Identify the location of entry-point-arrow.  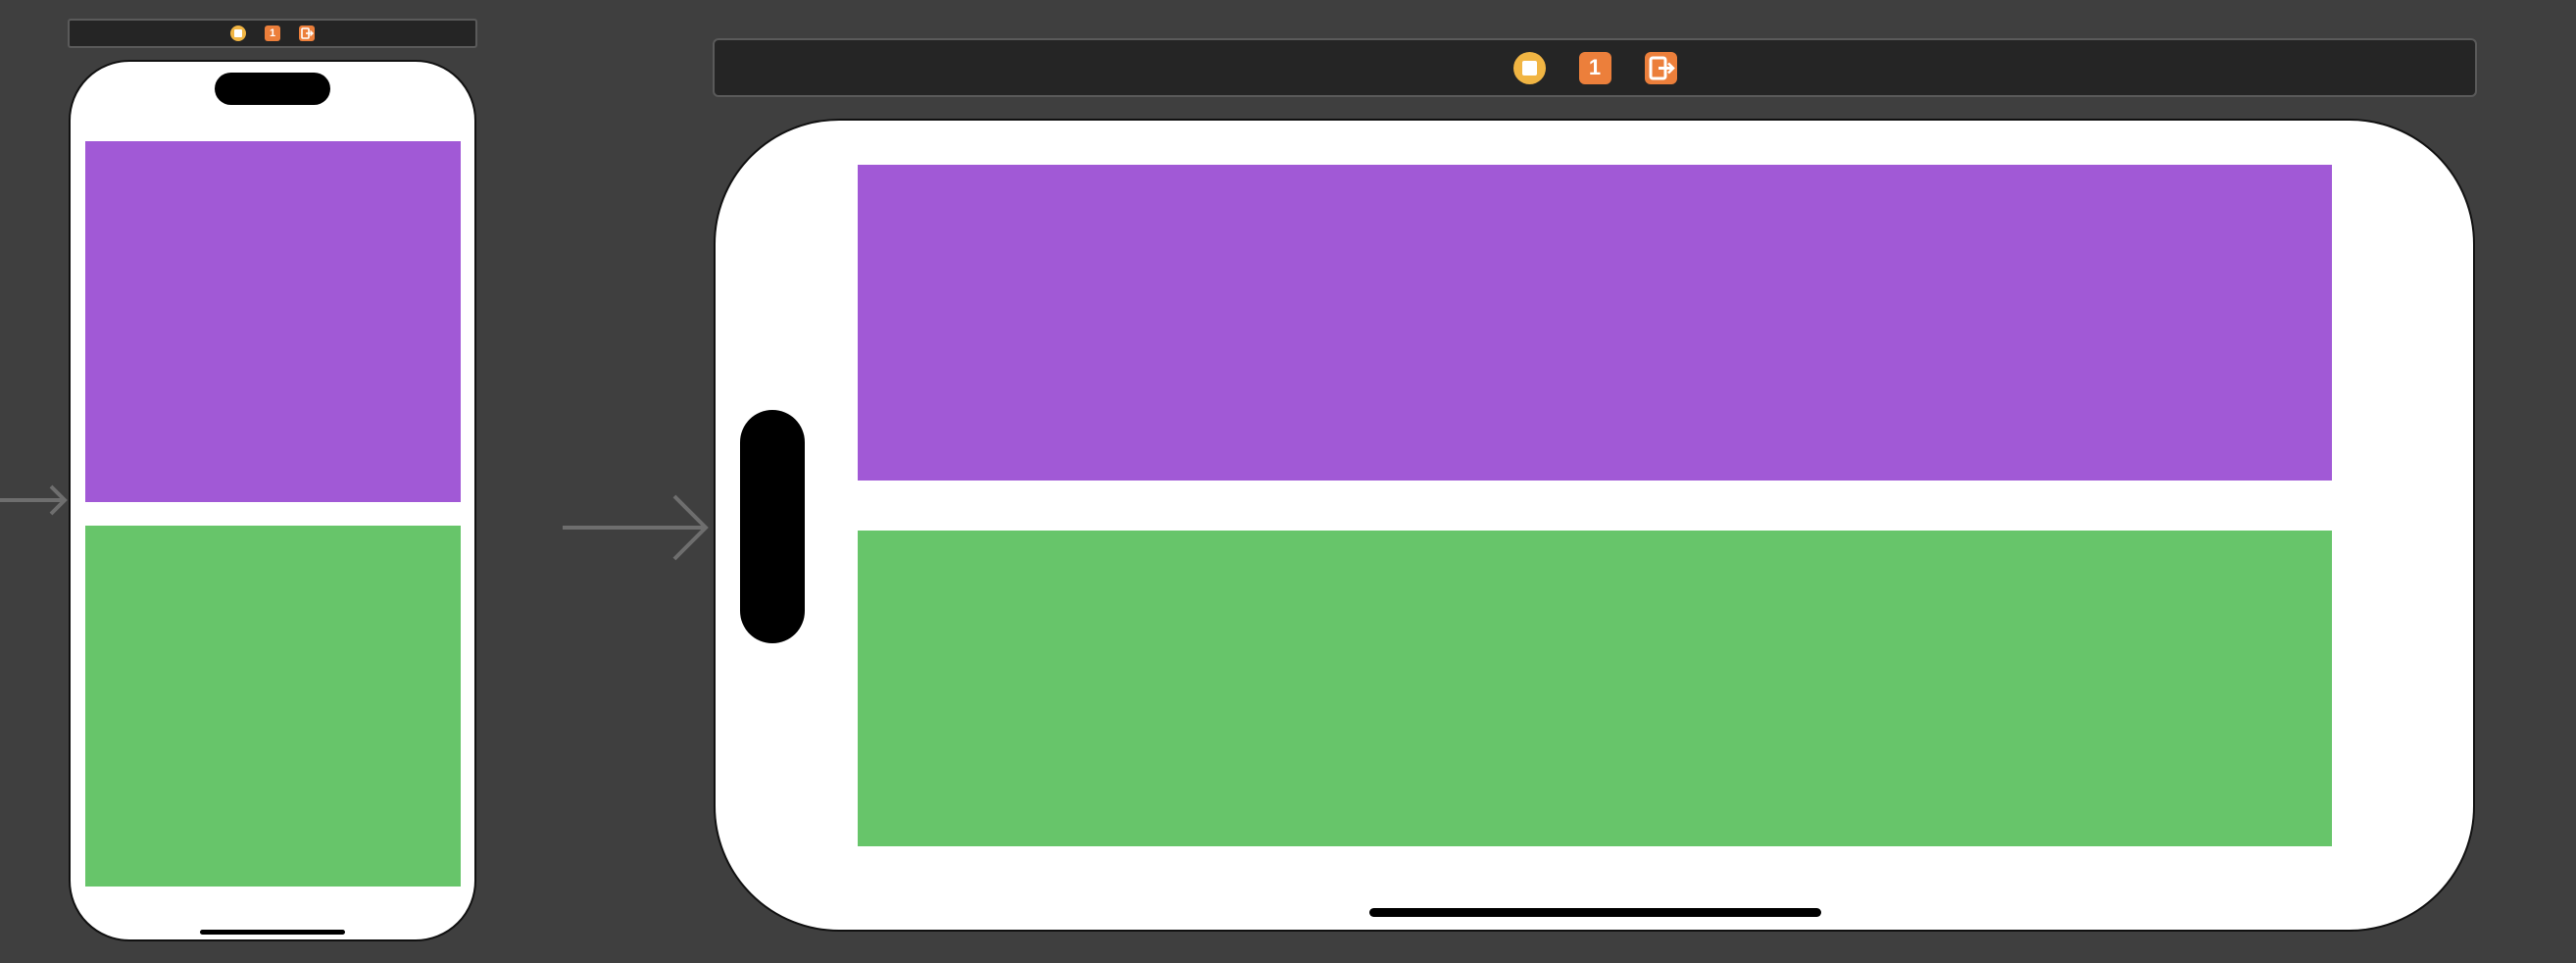
(35, 500).